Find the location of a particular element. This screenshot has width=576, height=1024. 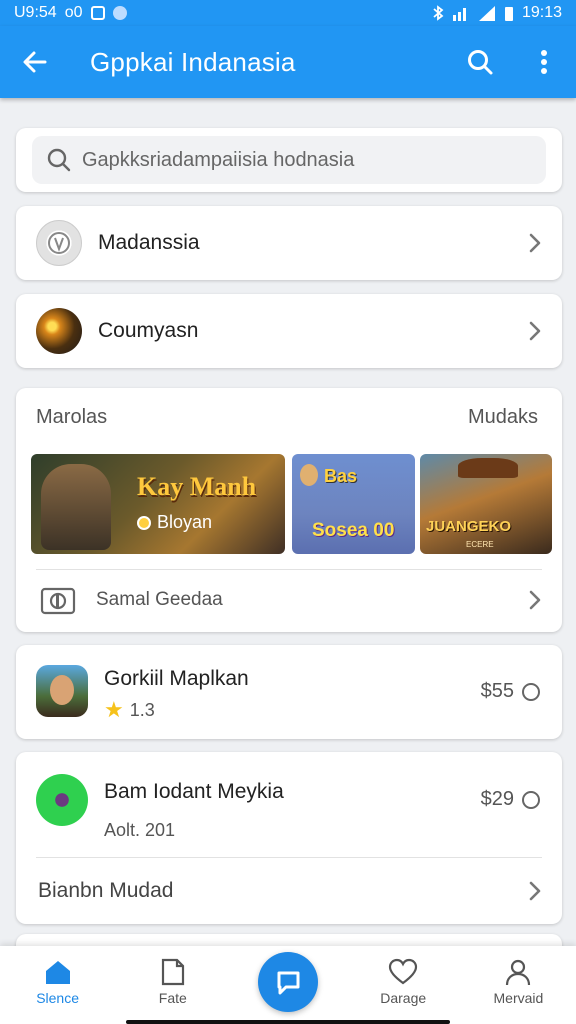

badge-icon is located at coordinates (59, 243).